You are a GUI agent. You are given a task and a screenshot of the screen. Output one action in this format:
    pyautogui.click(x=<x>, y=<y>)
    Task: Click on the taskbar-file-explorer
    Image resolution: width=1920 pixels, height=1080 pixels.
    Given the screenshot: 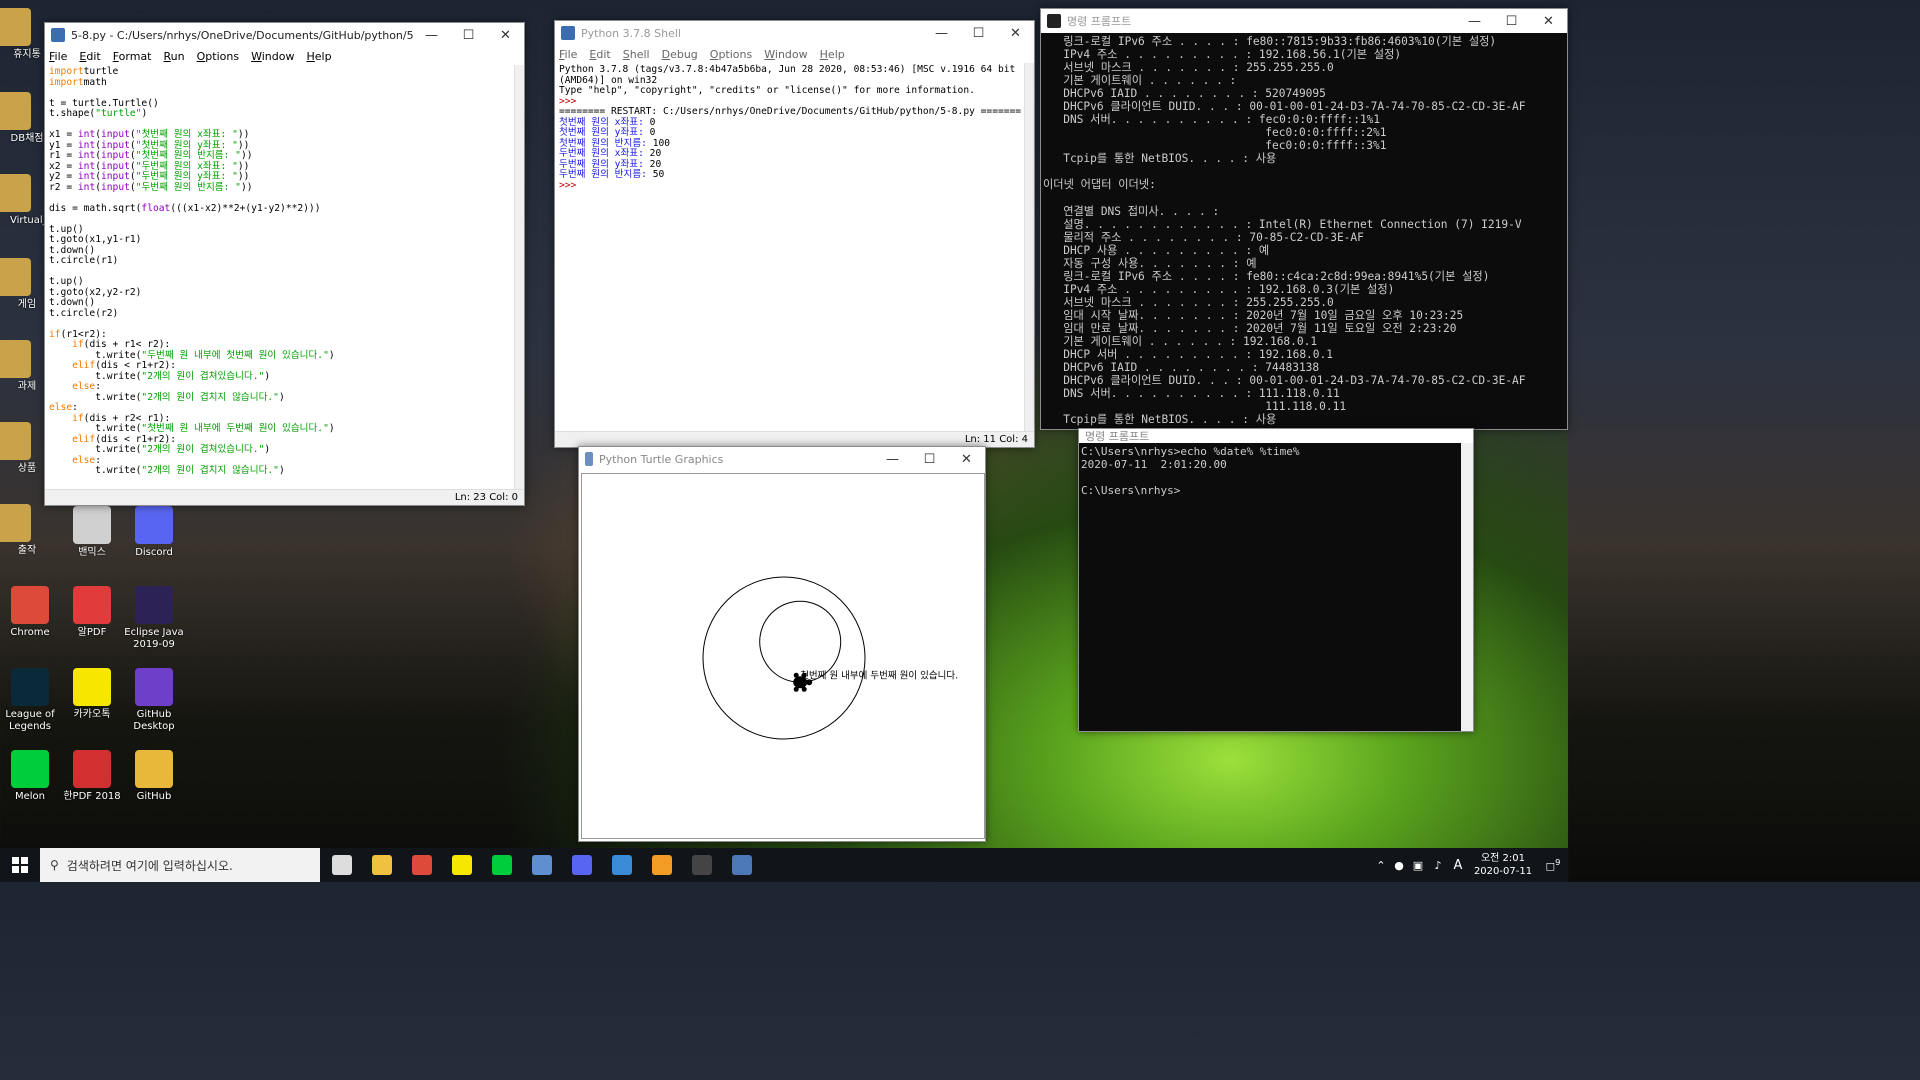 What is the action you would take?
    pyautogui.click(x=382, y=865)
    